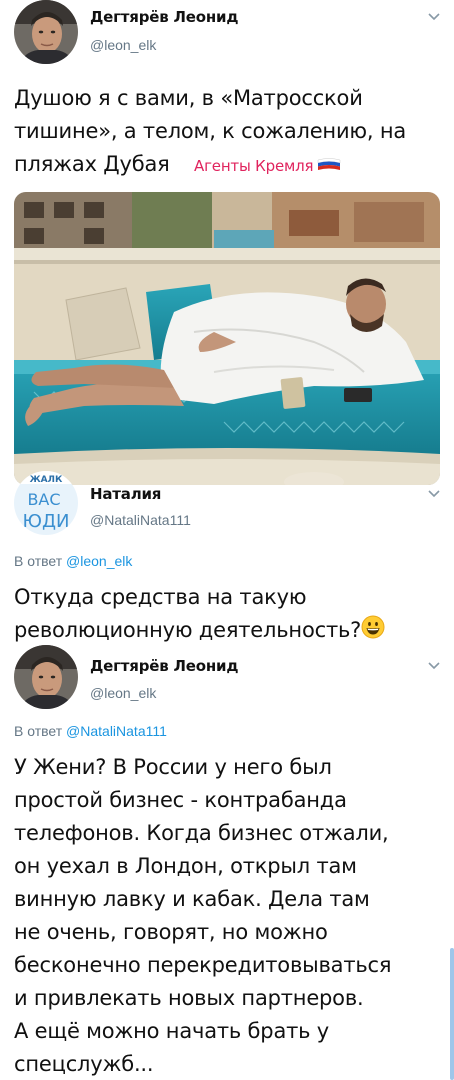 This screenshot has height=1080, width=454. I want to click on russian-flag-icon, so click(329, 164).